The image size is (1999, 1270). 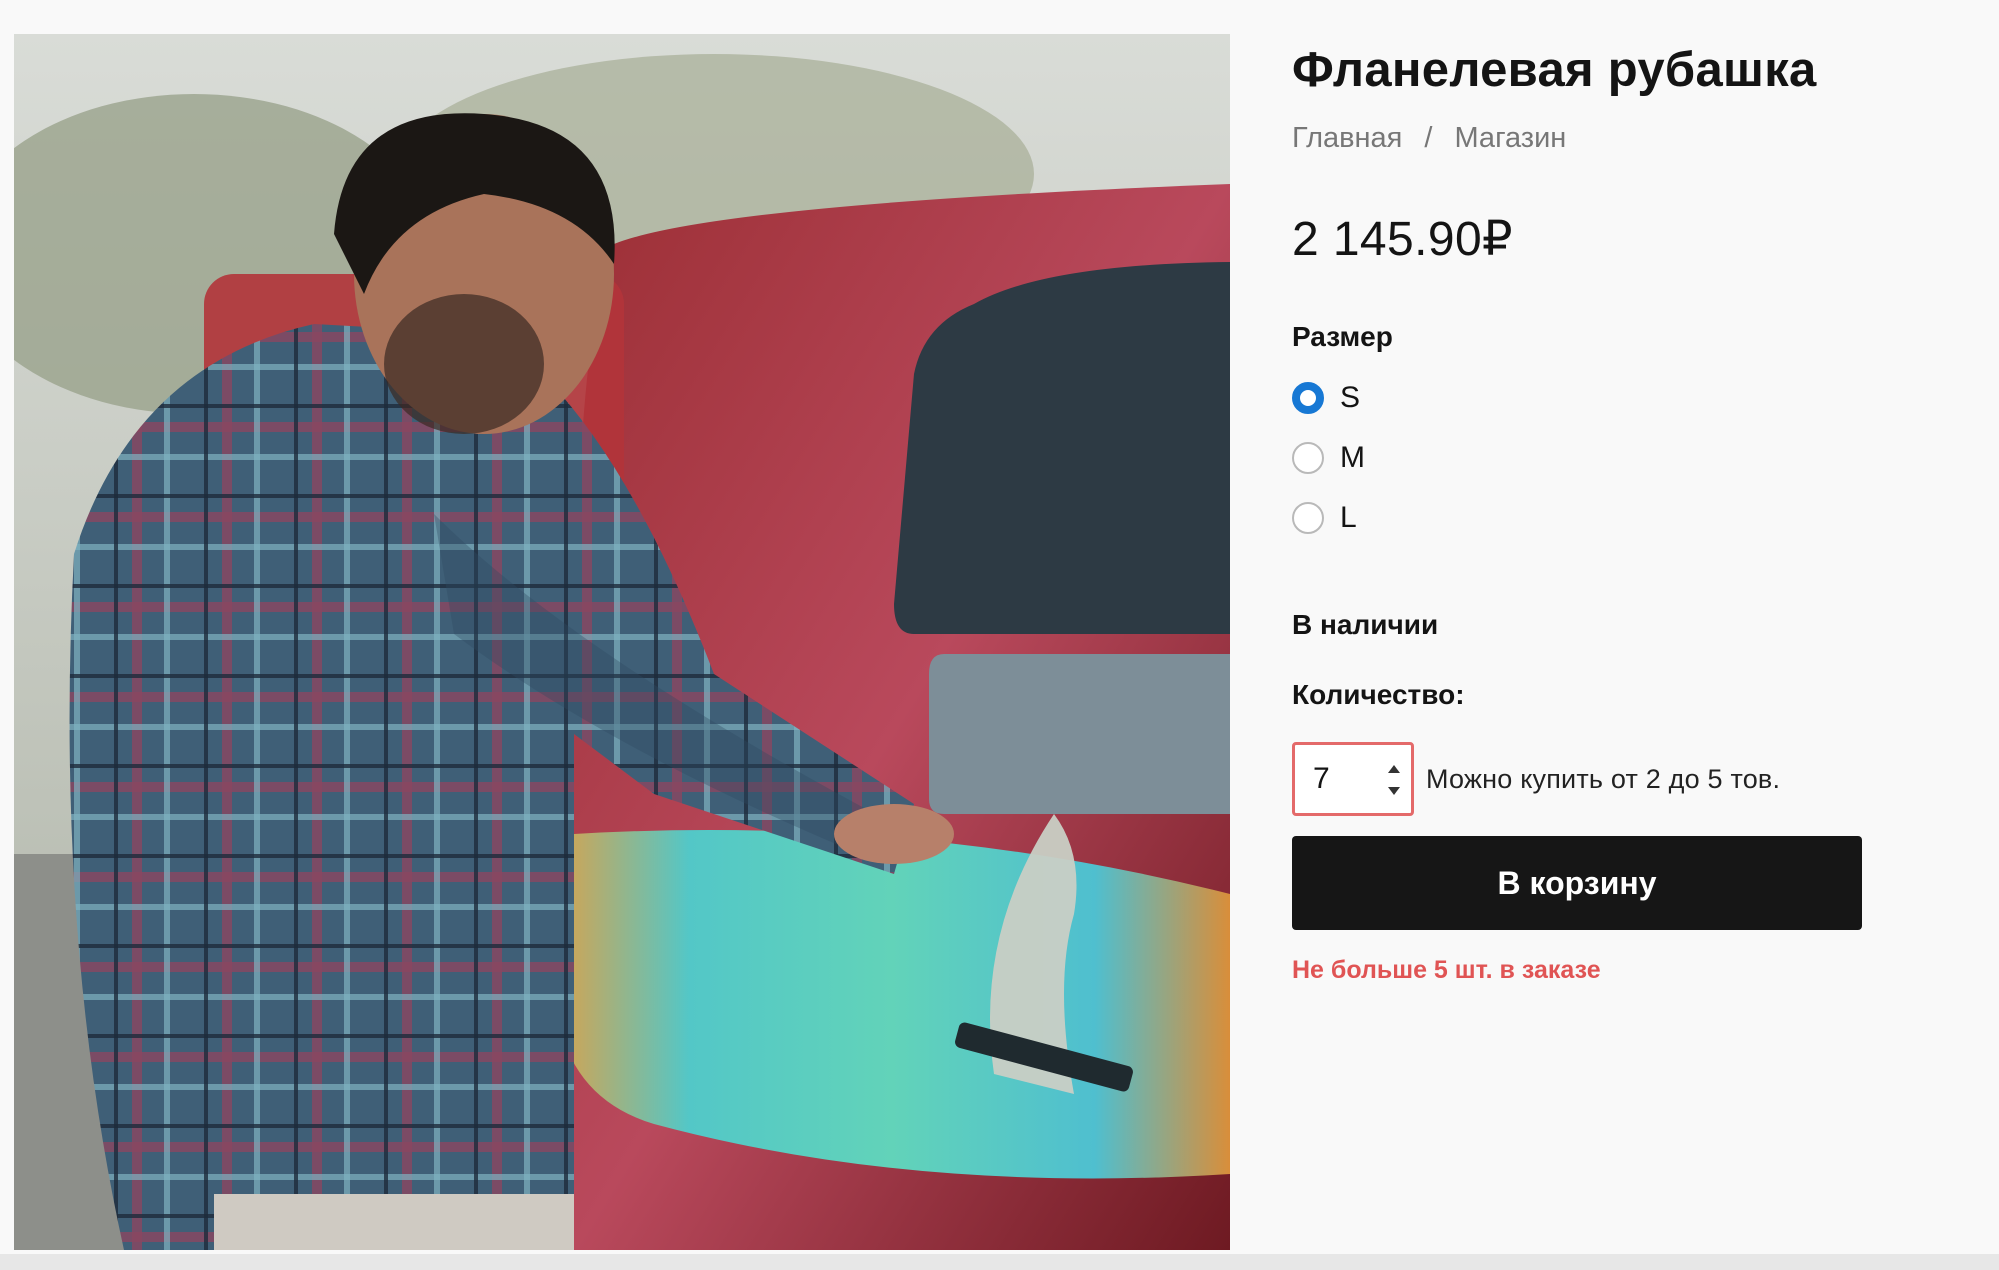 I want to click on quantity-row: Можно купить от 2 до 5 тов., so click(x=1612, y=779).